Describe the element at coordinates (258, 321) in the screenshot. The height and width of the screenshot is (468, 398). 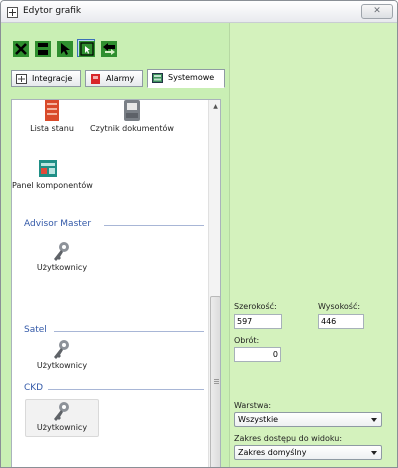
I see `width-input: 597` at that location.